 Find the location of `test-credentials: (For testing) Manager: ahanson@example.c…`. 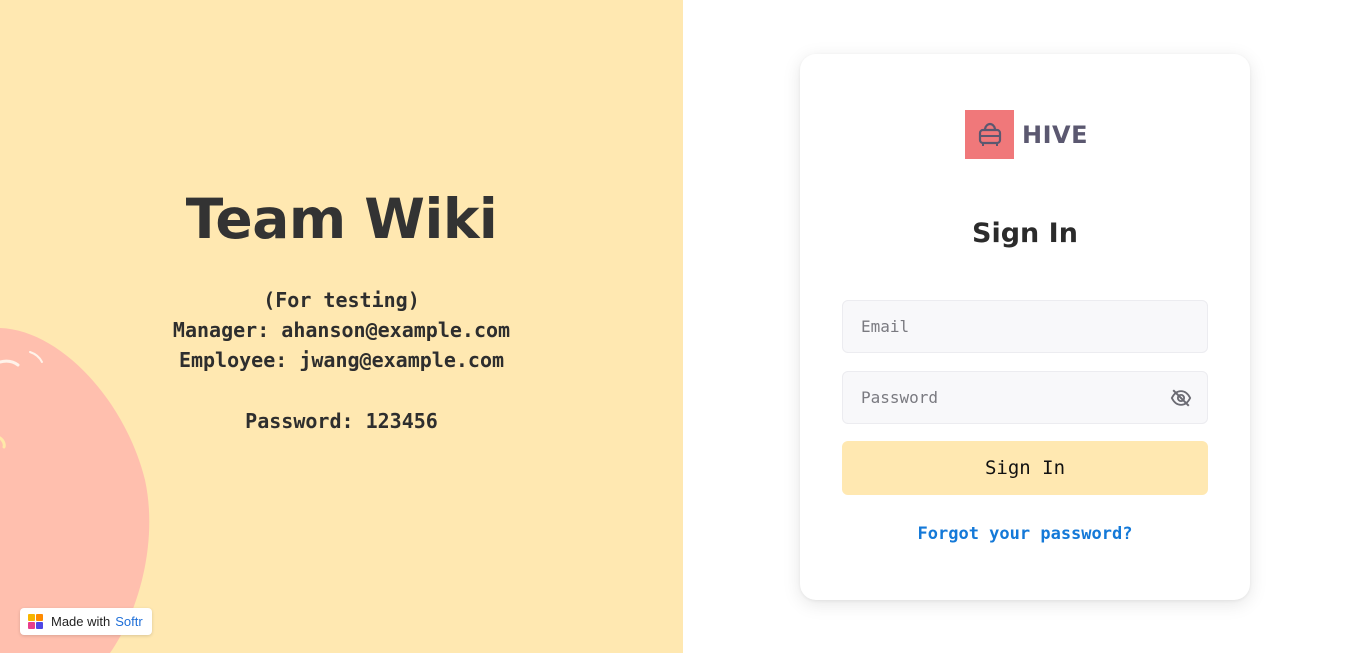

test-credentials: (For testing) Manager: ahanson@example.c… is located at coordinates (341, 360).